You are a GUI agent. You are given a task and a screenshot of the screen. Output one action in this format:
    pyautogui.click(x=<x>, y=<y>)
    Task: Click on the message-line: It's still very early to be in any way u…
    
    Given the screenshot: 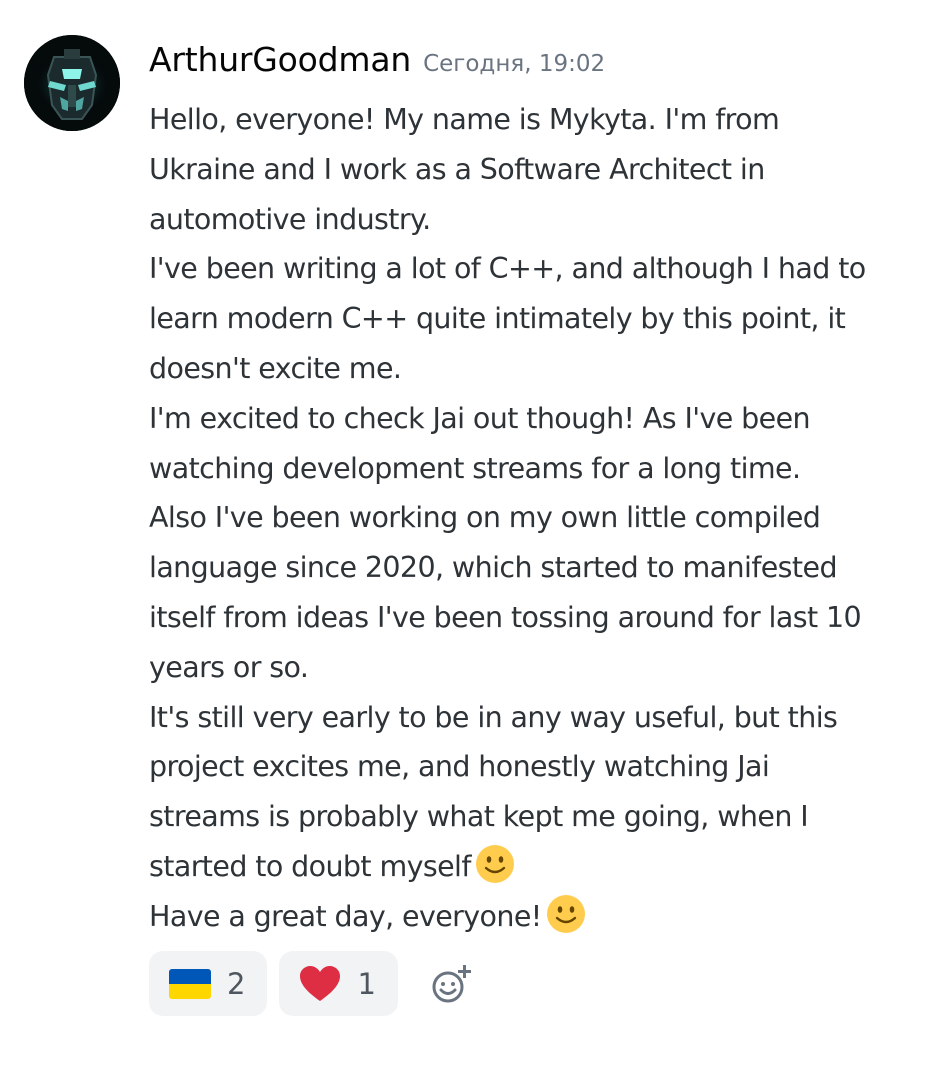 What is the action you would take?
    pyautogui.click(x=493, y=717)
    